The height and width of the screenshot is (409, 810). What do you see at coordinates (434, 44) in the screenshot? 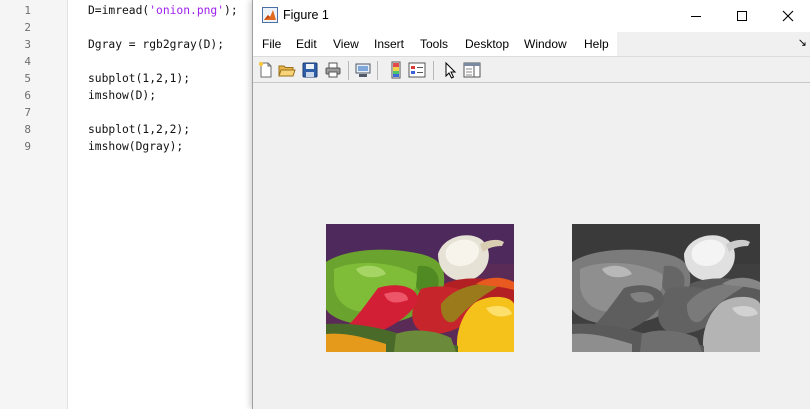
I see `menu-tools: Tools` at bounding box center [434, 44].